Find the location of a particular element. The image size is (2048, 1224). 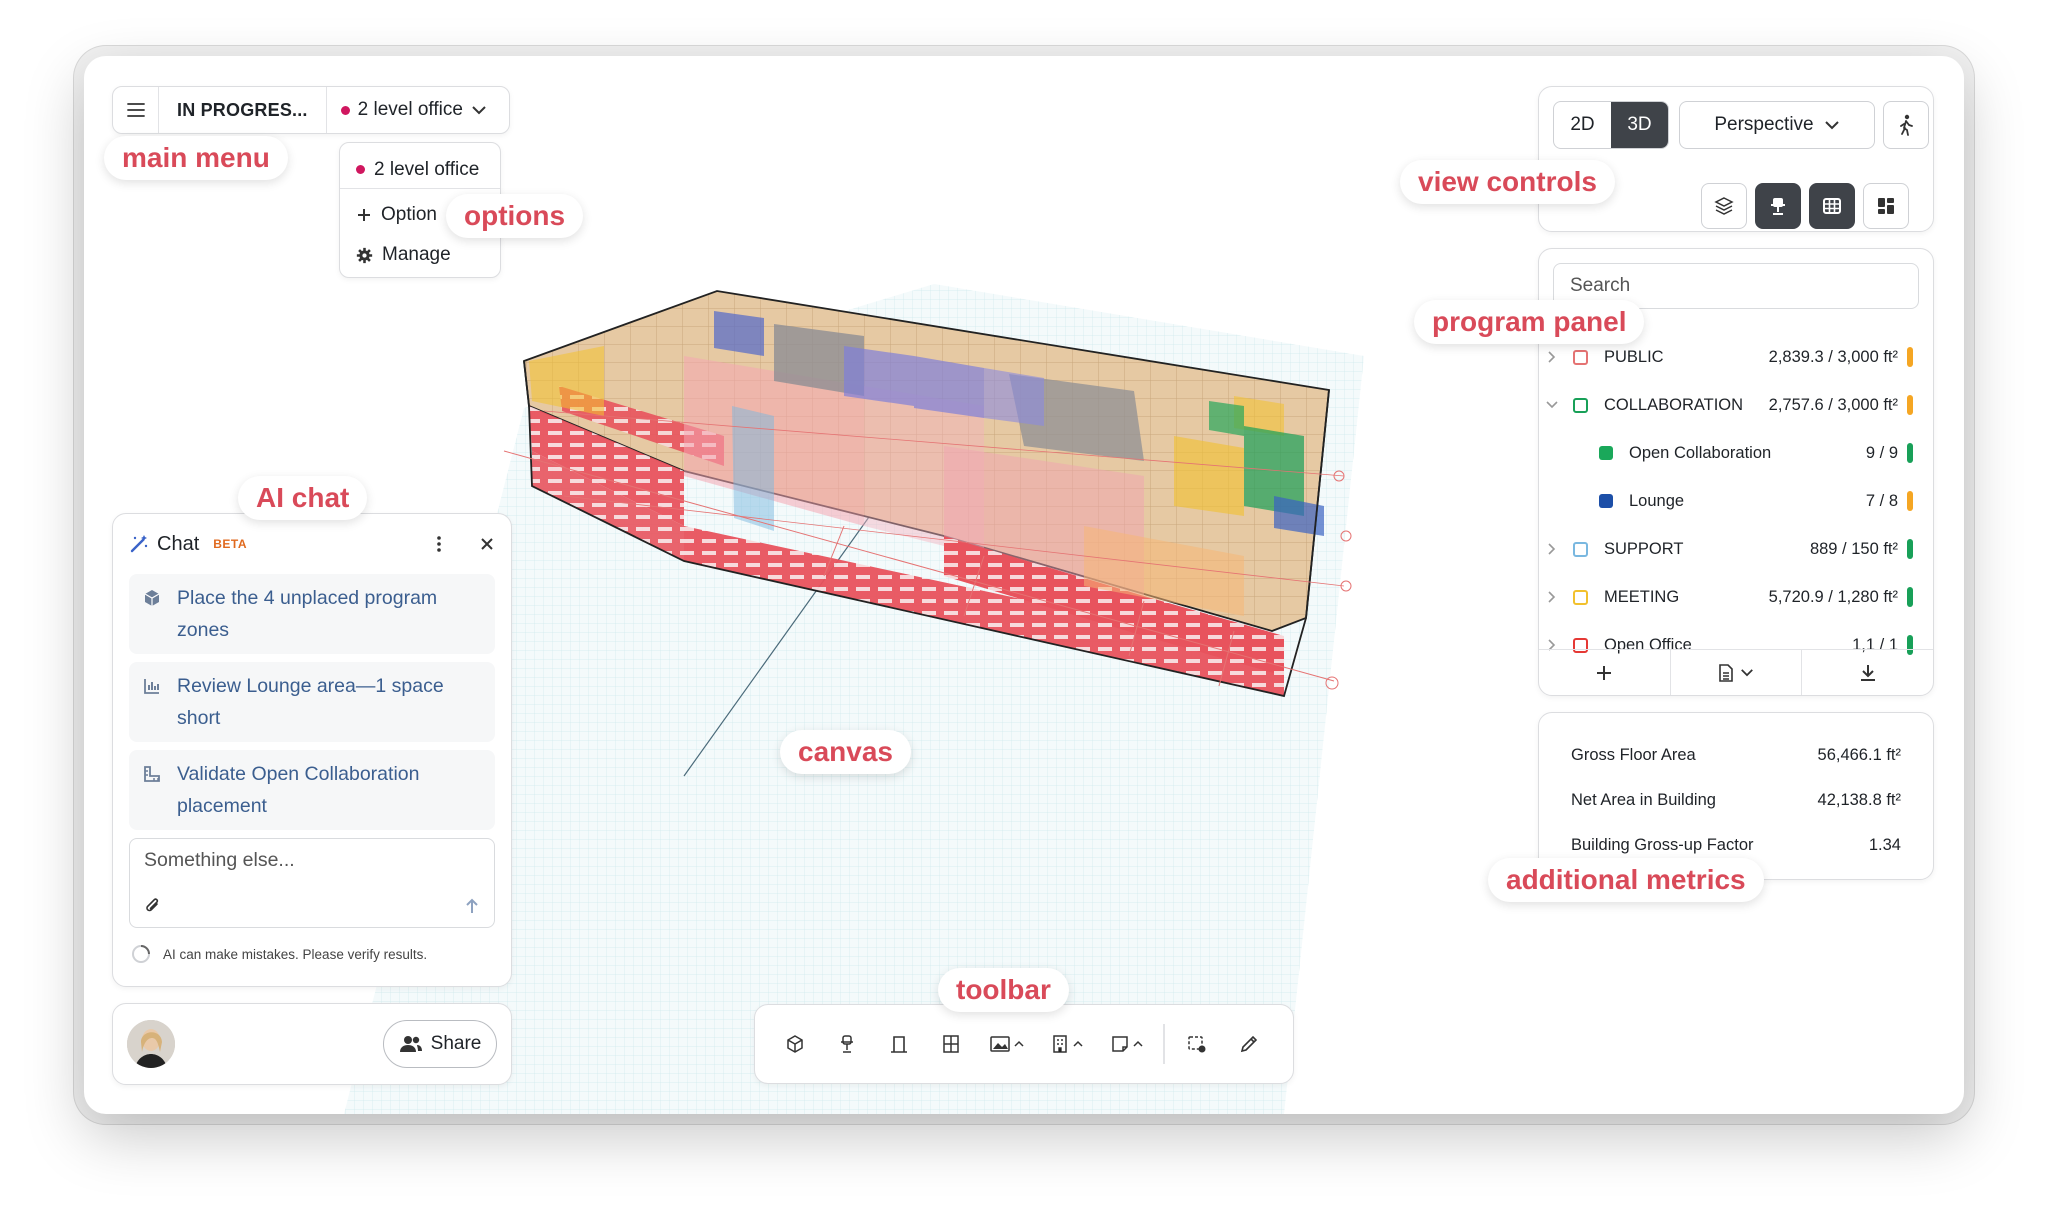

desk-icon is located at coordinates (847, 1044).